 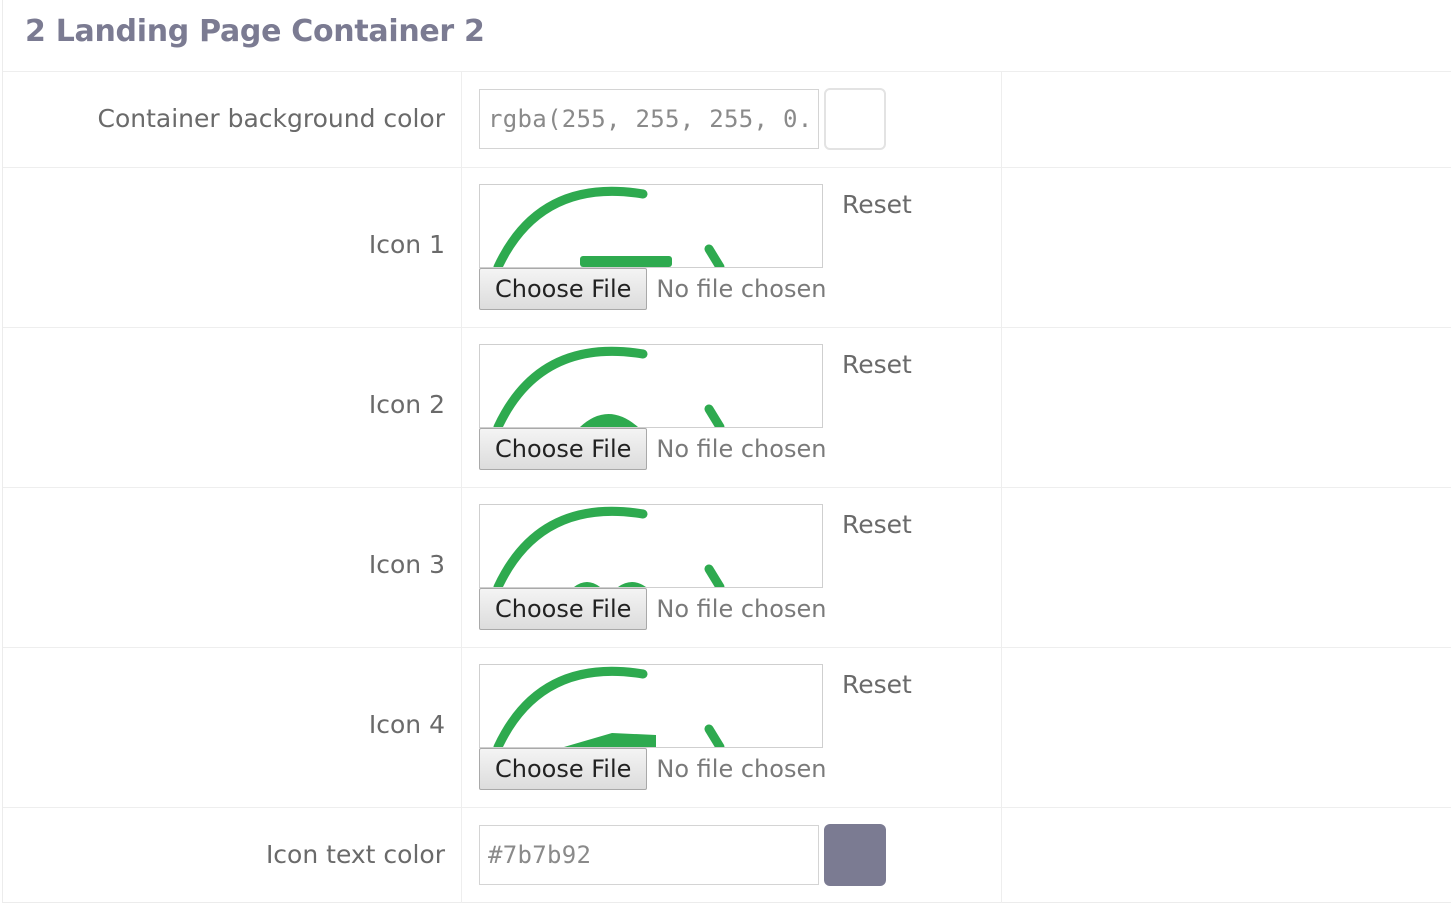 What do you see at coordinates (609, 546) in the screenshot?
I see `icon-3-image` at bounding box center [609, 546].